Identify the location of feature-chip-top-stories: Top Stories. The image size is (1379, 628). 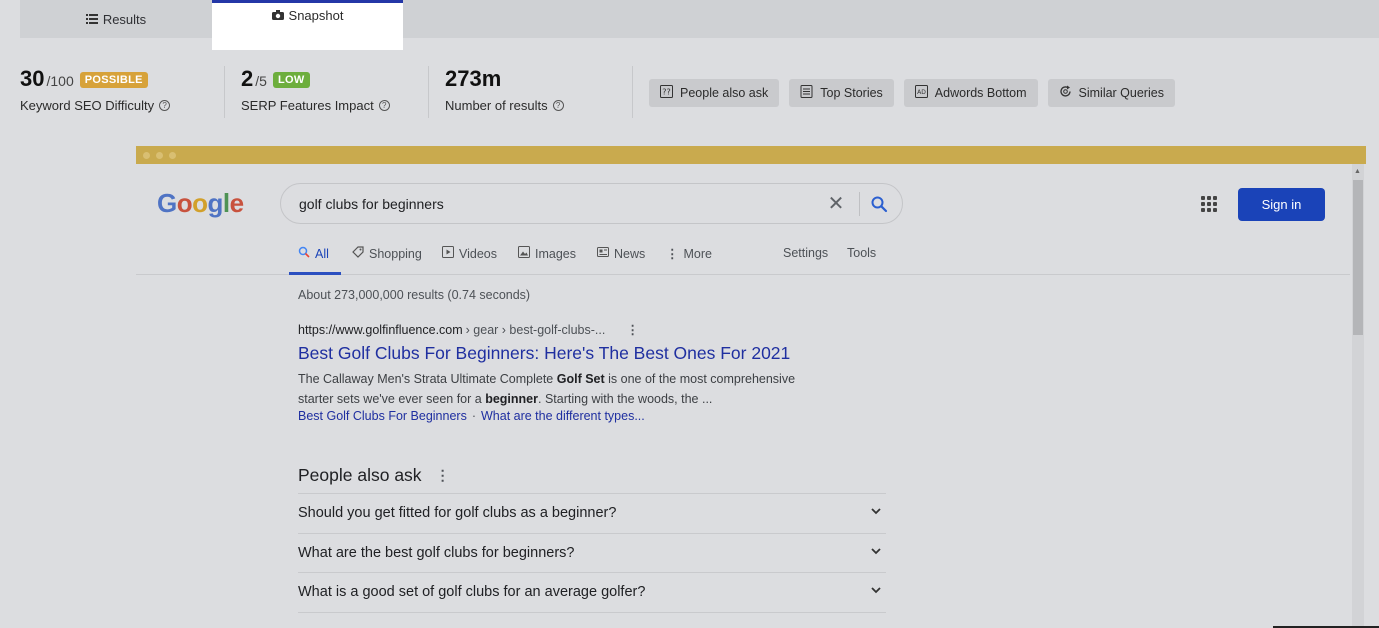
(841, 93).